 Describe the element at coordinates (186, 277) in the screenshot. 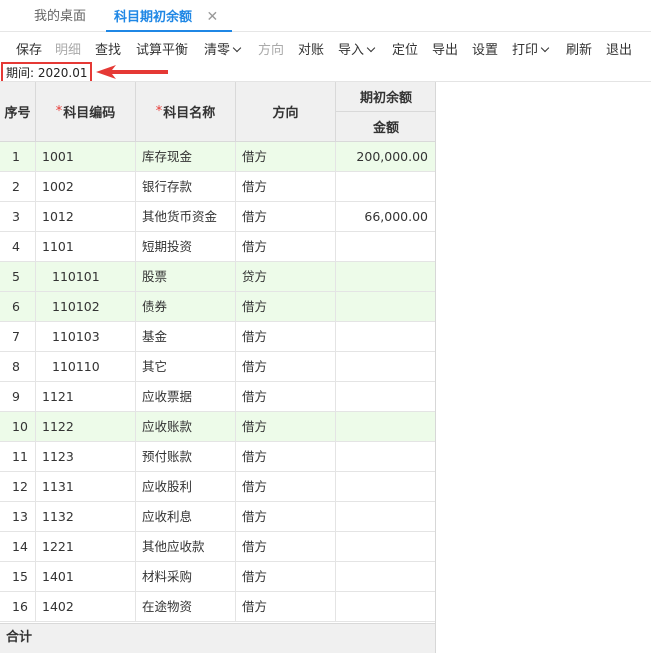

I see `name-cell: 股票` at that location.